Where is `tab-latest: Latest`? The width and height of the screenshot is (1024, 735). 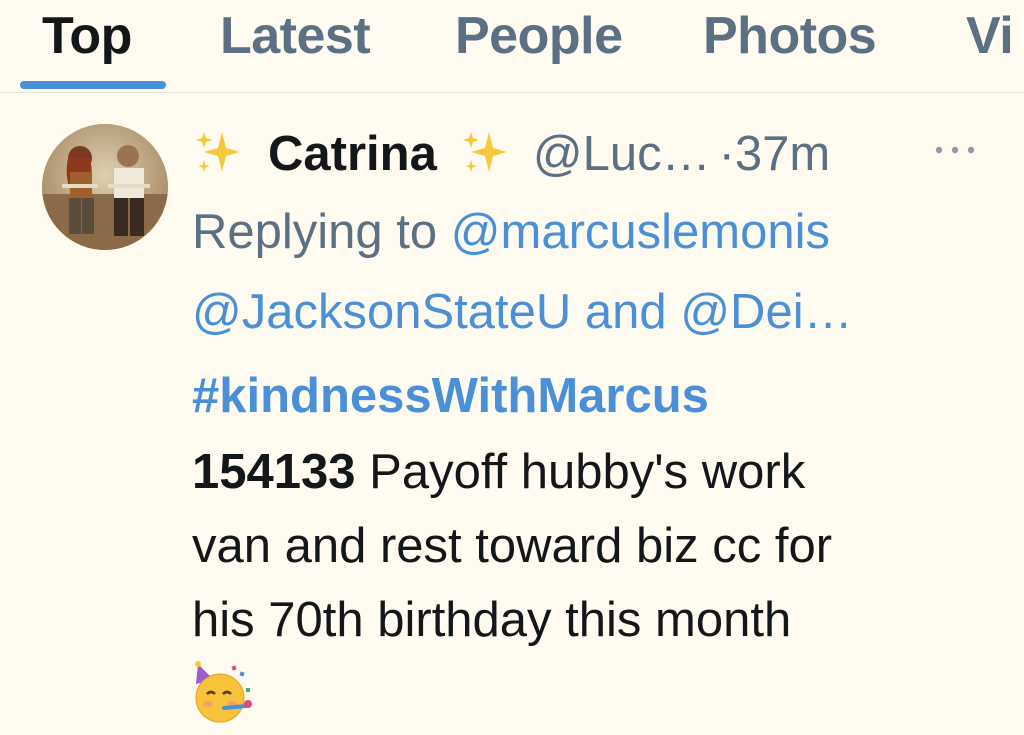 tab-latest: Latest is located at coordinates (295, 36).